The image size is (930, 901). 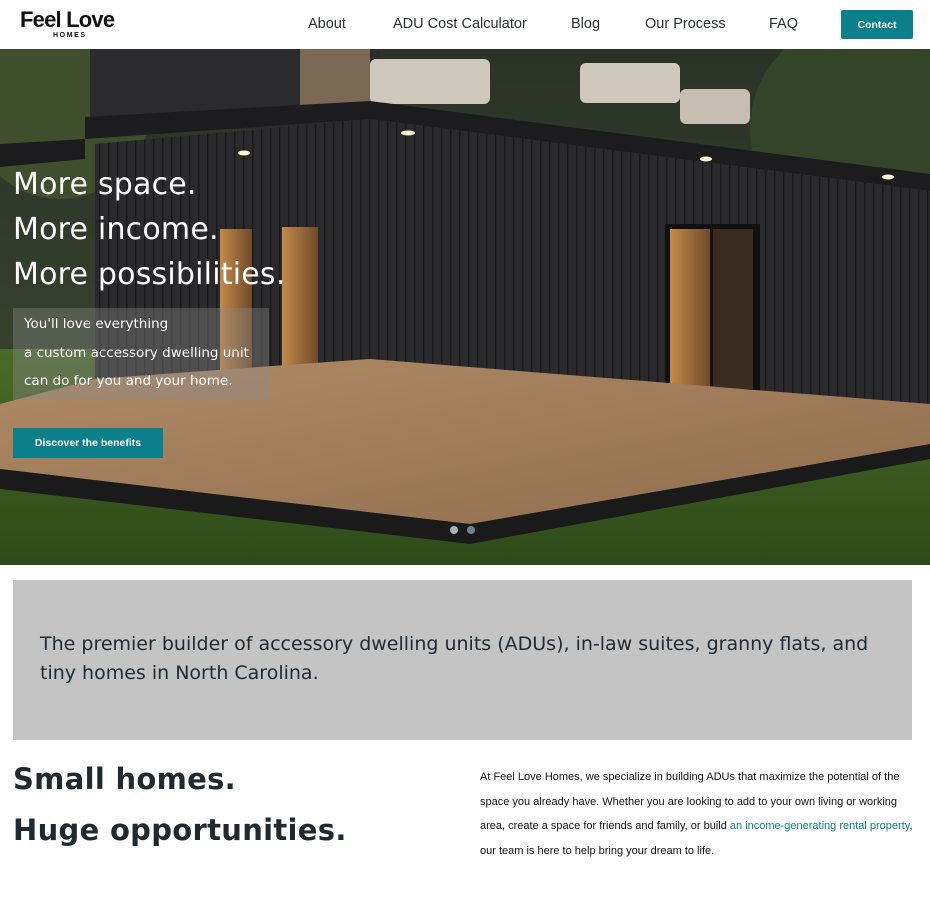 I want to click on hero-title-line-2: More income., so click(x=116, y=229).